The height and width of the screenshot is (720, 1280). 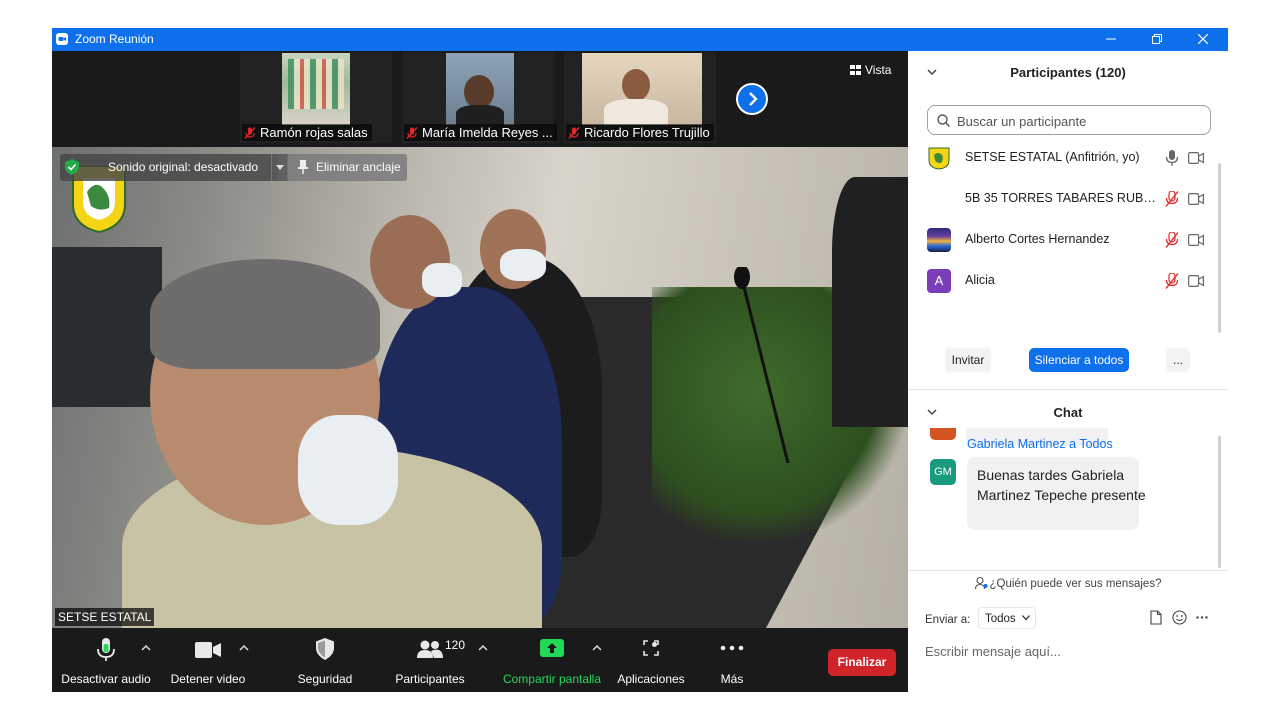 What do you see at coordinates (430, 660) in the screenshot?
I see `participants-button: 120 Participantes` at bounding box center [430, 660].